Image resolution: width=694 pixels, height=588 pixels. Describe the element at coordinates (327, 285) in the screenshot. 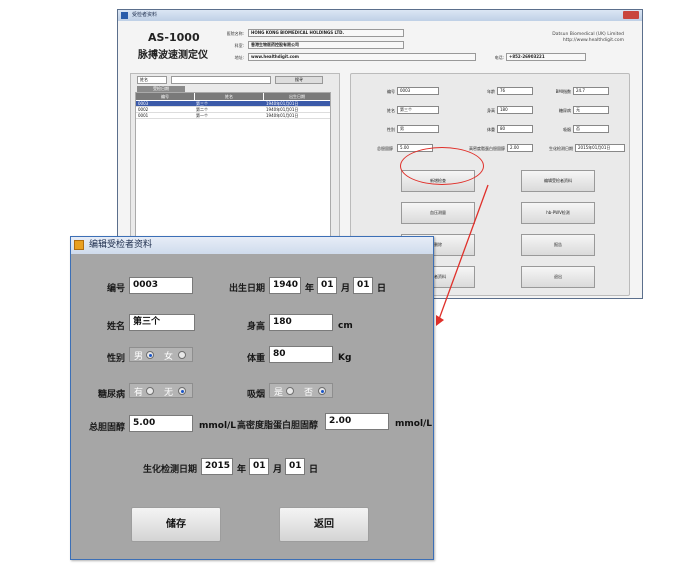

I see `dob-month-input: 01` at that location.